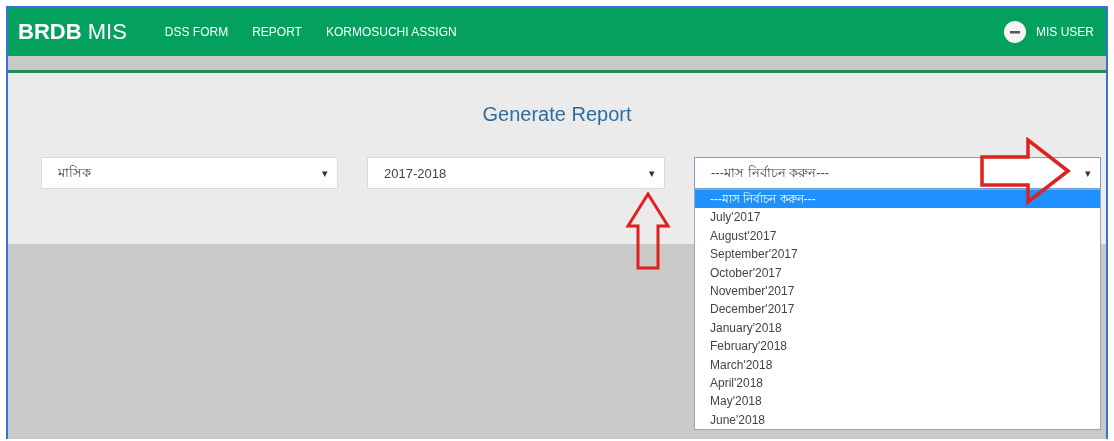  I want to click on avatar-icon, so click(1015, 32).